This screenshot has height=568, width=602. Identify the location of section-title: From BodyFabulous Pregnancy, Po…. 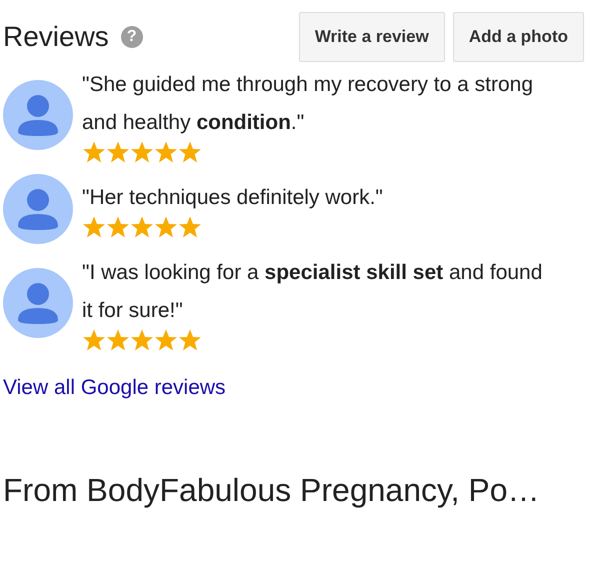
(272, 490).